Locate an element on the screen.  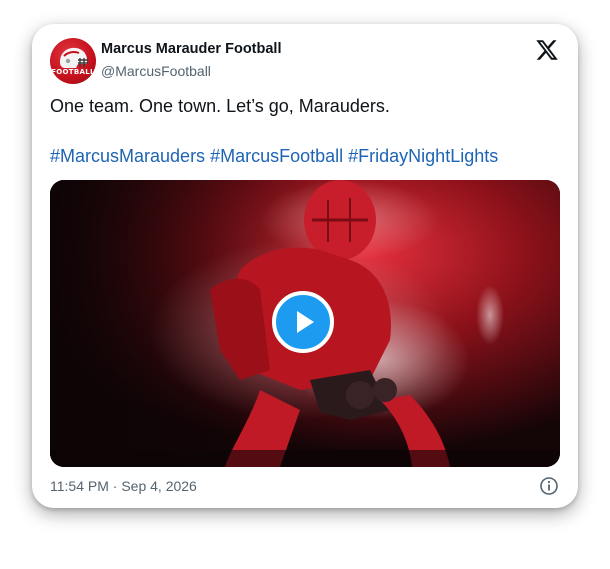
post-timestamp: 11:54 PM · Sep 4, 2026 is located at coordinates (123, 486).